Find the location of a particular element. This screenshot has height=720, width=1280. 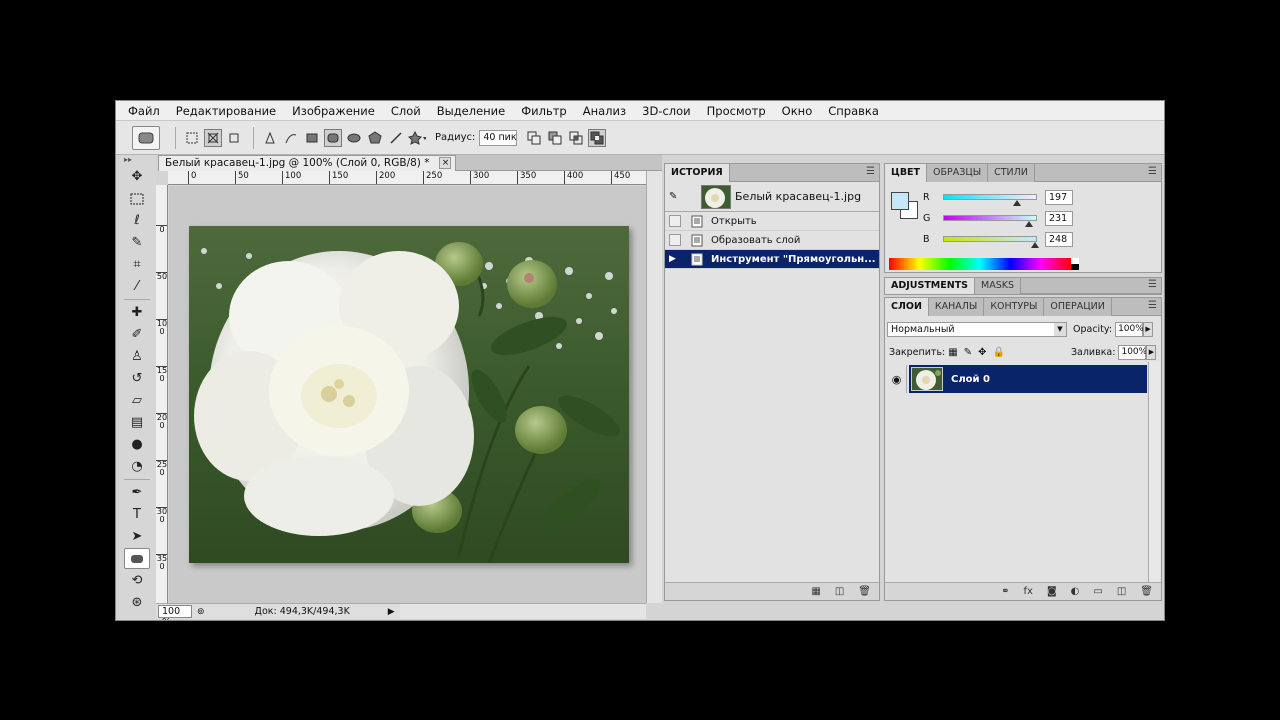

history-snapshot: ✎ Белый красавец-1.jpg is located at coordinates (772, 197).